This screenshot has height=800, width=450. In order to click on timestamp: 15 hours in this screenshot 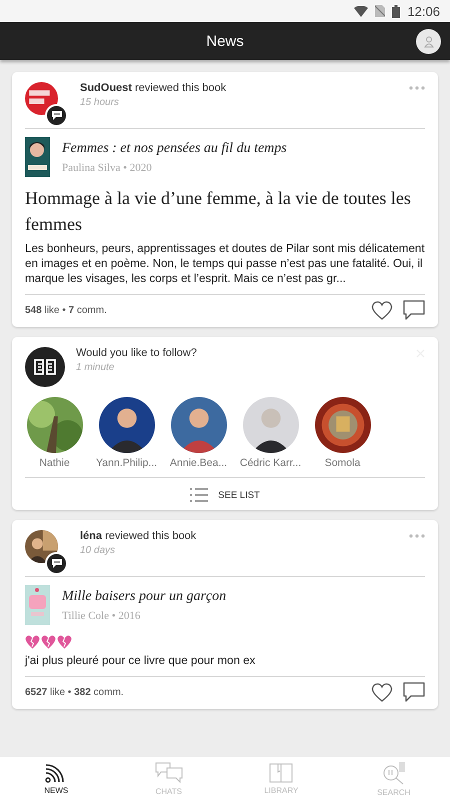, I will do `click(100, 102)`.